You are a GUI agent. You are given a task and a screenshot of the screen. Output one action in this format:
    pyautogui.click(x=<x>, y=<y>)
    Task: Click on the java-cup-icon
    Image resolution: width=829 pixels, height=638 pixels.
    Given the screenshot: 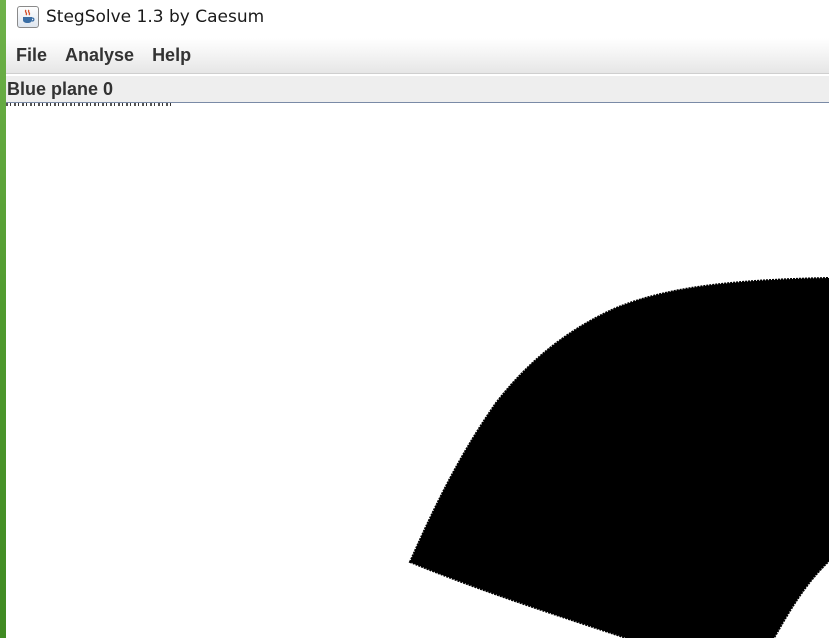 What is the action you would take?
    pyautogui.click(x=28, y=16)
    